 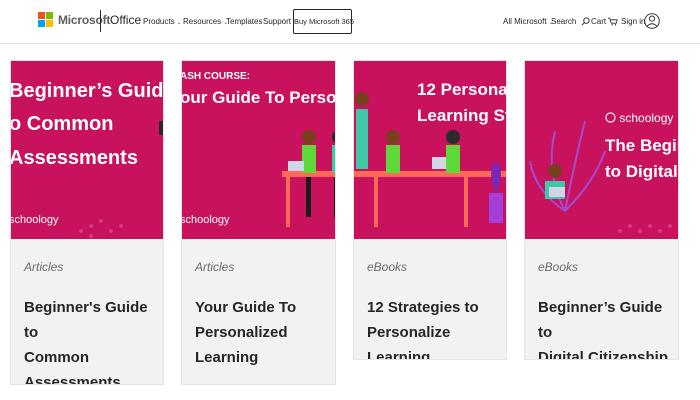 I want to click on card-title: Beginner's Guide to Common Assessments, so click(x=93, y=340).